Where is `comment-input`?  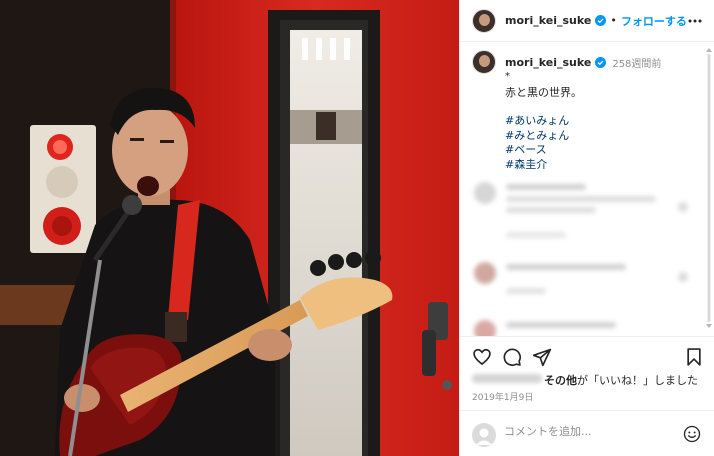
comment-input is located at coordinates (589, 431).